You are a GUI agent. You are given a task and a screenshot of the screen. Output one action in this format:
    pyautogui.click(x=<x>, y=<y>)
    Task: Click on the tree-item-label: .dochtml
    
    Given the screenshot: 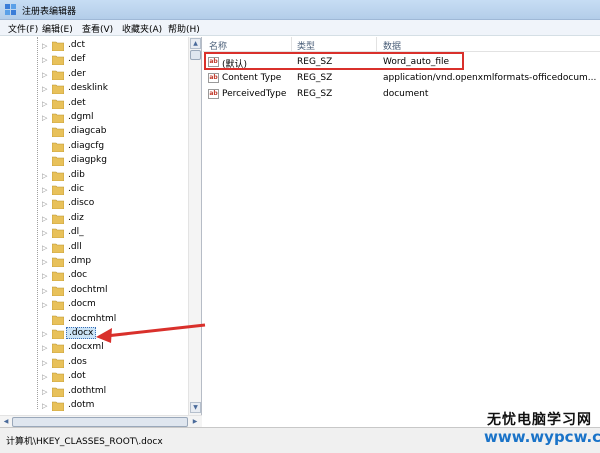 What is the action you would take?
    pyautogui.click(x=88, y=289)
    